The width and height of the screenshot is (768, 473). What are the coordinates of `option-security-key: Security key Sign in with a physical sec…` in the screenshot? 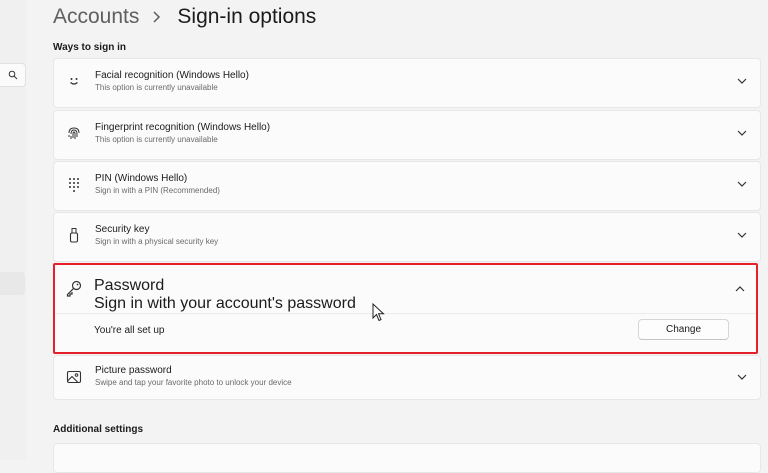 It's located at (407, 237).